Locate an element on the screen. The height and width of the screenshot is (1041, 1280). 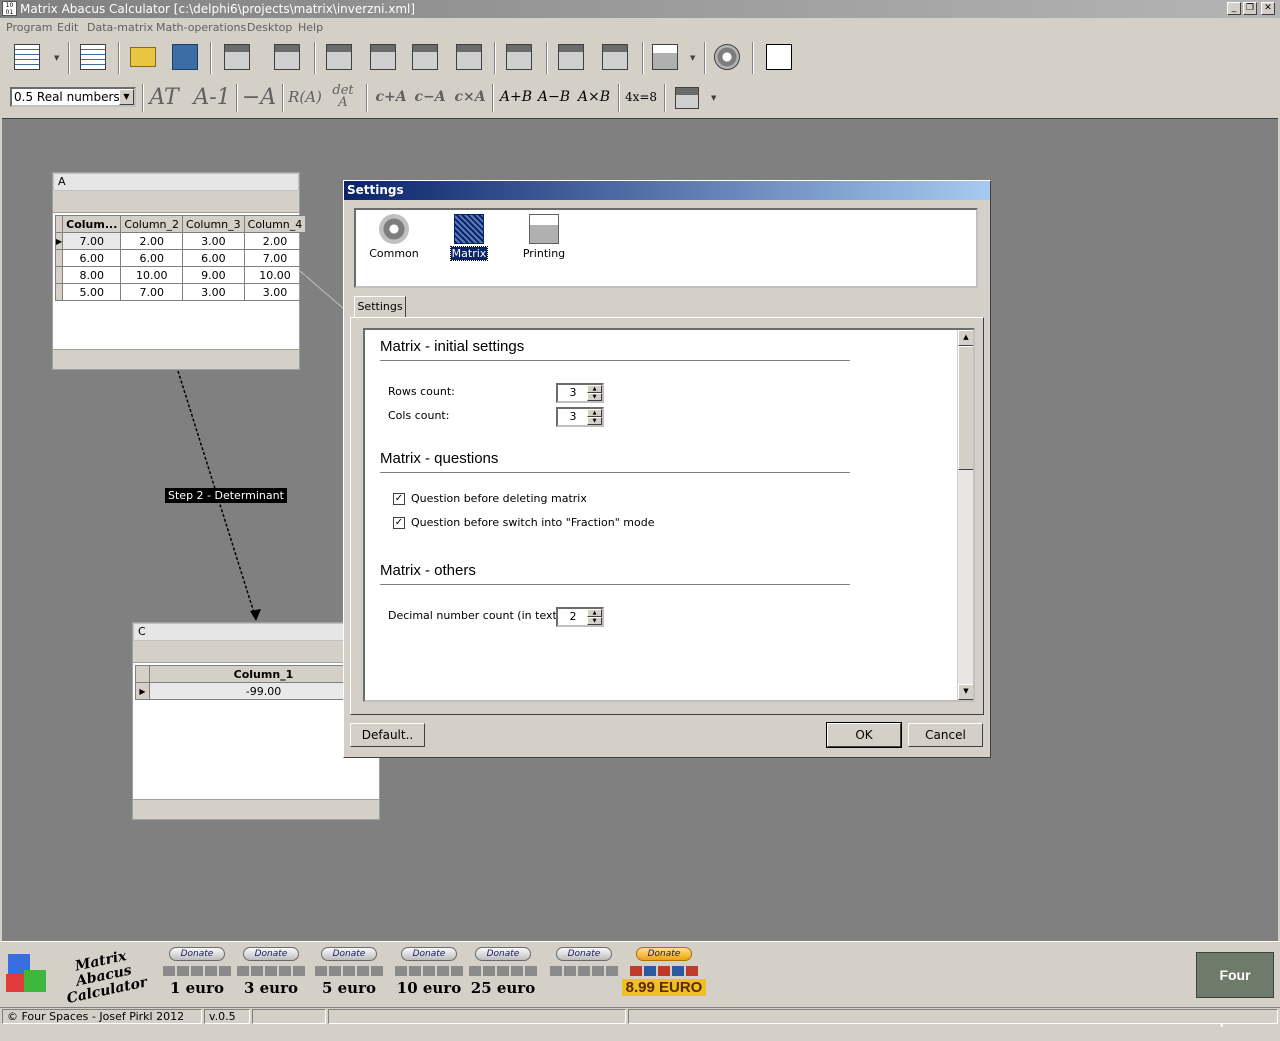
donate-3-euro: Donate 3 euro is located at coordinates (271, 972).